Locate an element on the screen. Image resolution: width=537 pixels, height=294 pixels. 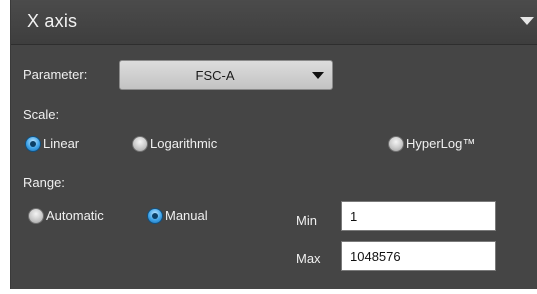
parameter-dropdown: FSC-A is located at coordinates (226, 75).